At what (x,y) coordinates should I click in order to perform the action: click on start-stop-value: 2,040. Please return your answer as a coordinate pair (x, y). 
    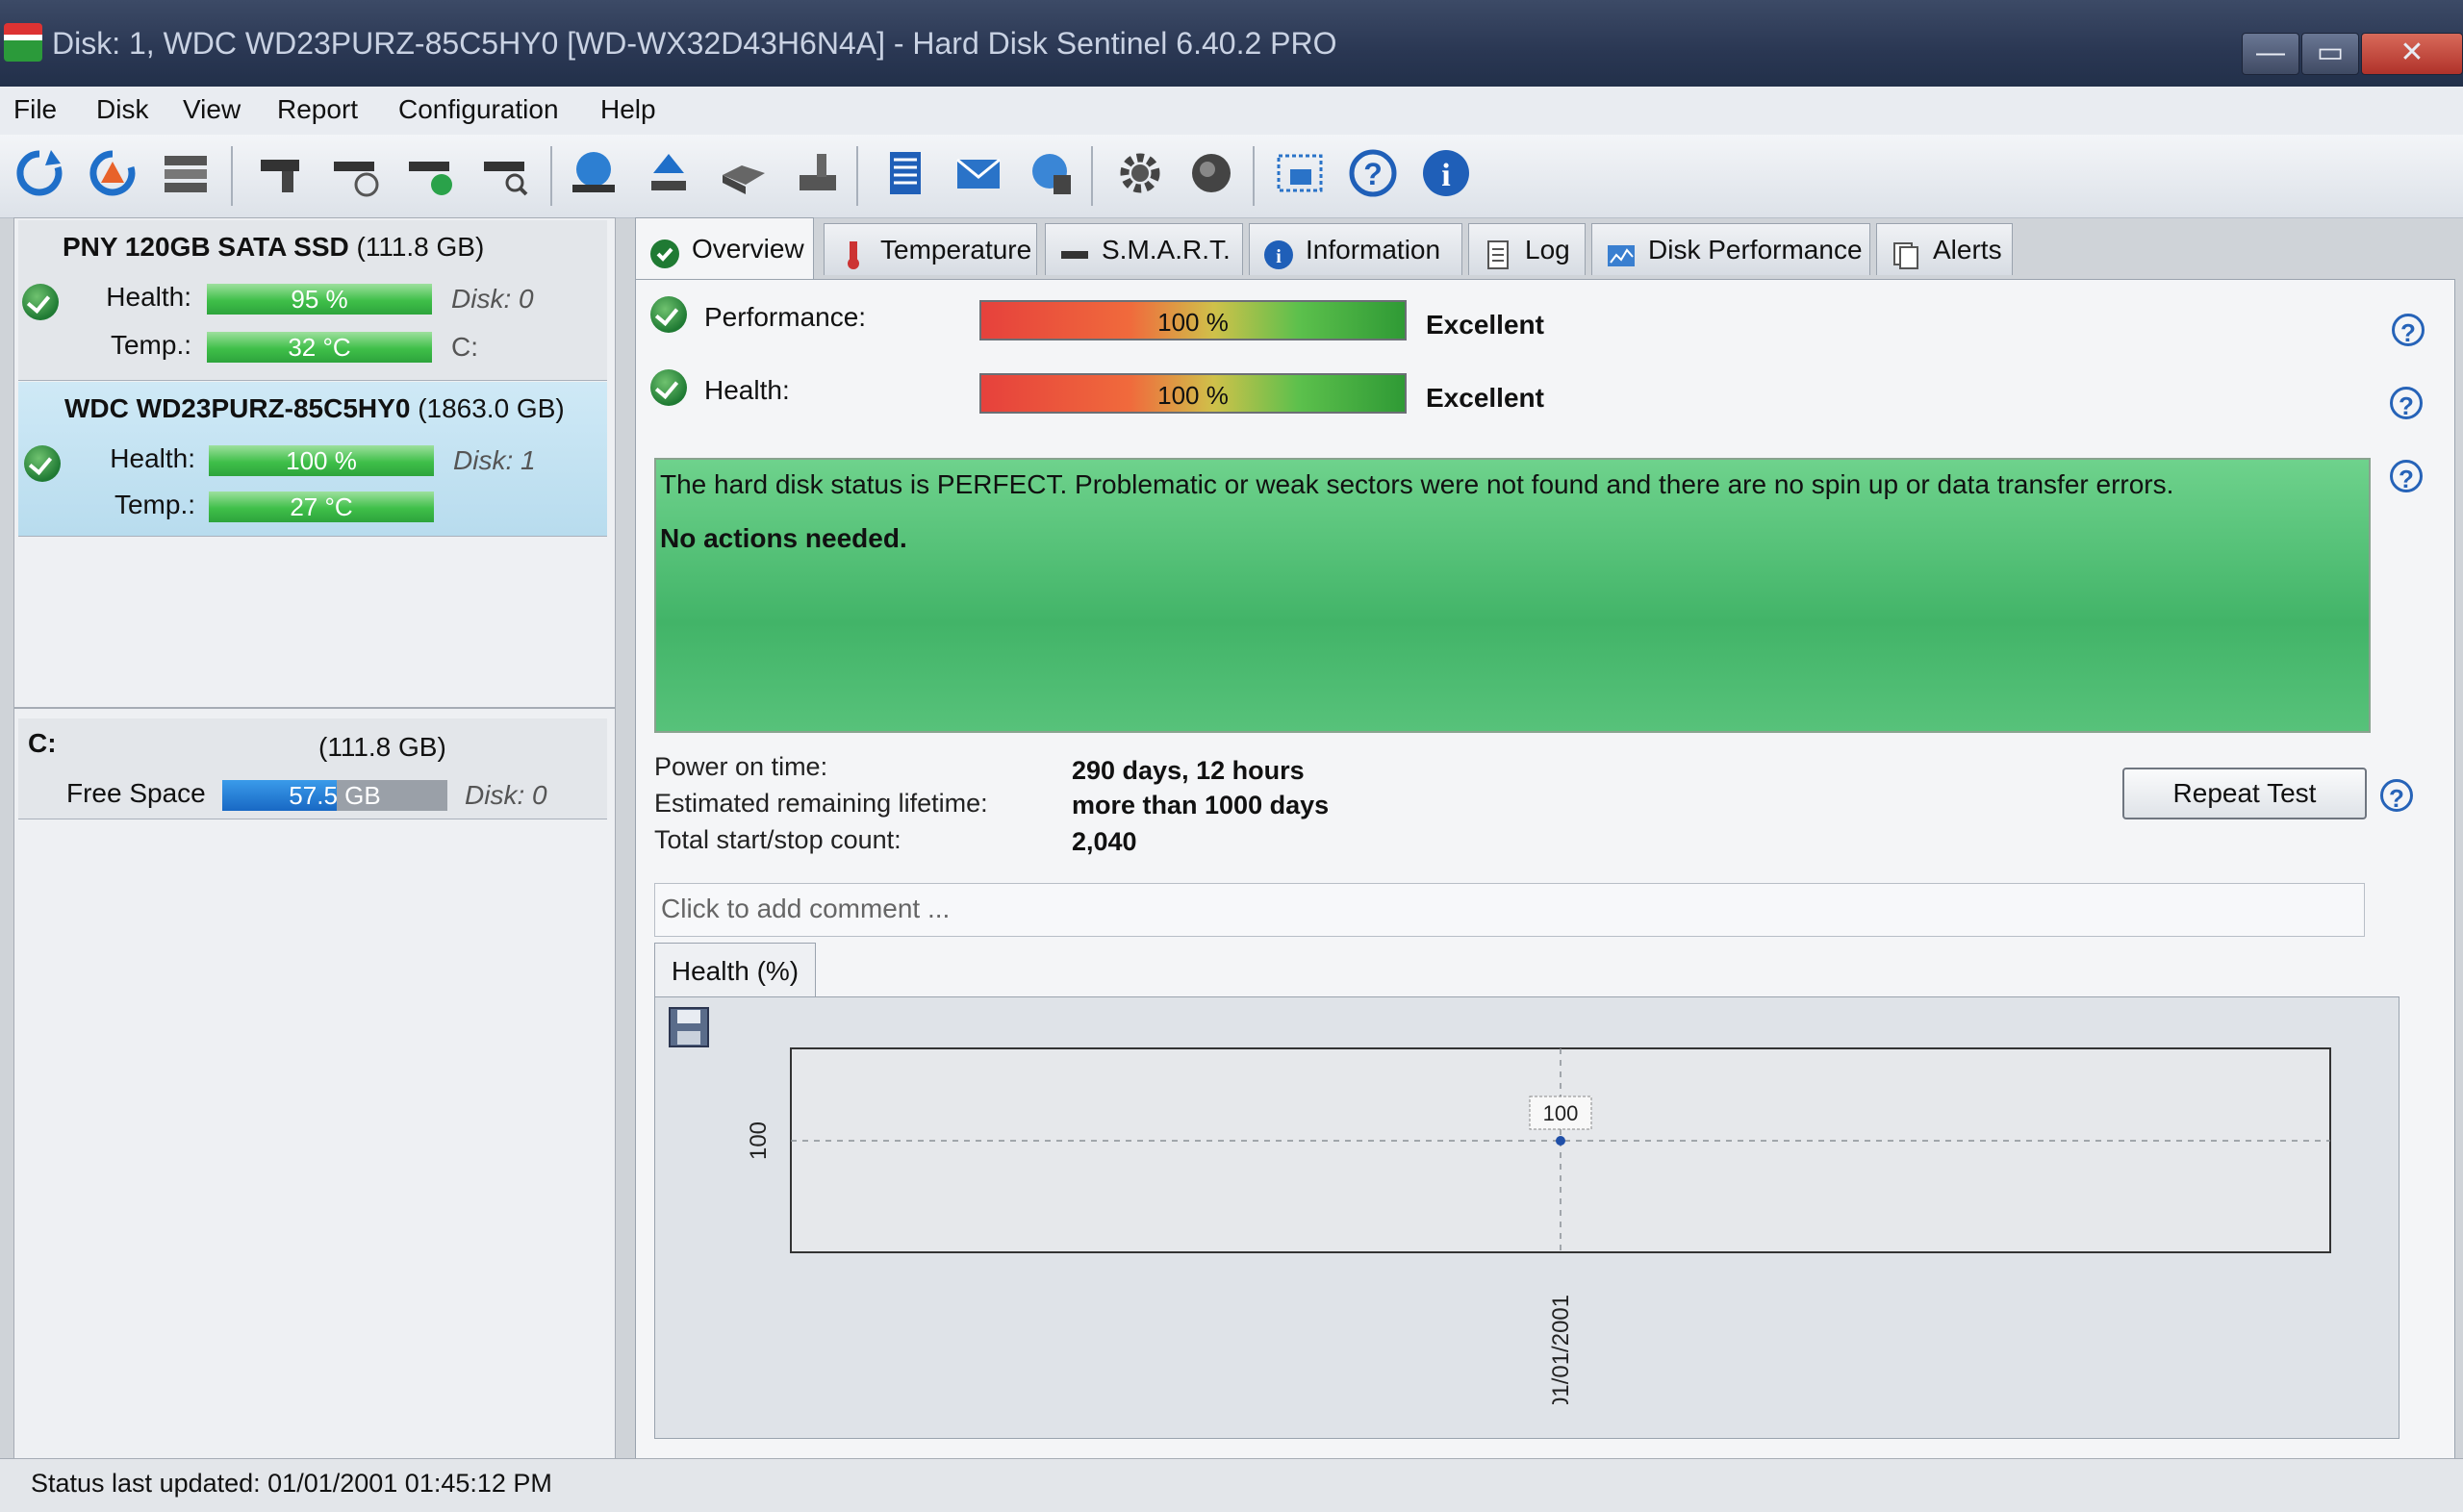
    Looking at the image, I should click on (1104, 842).